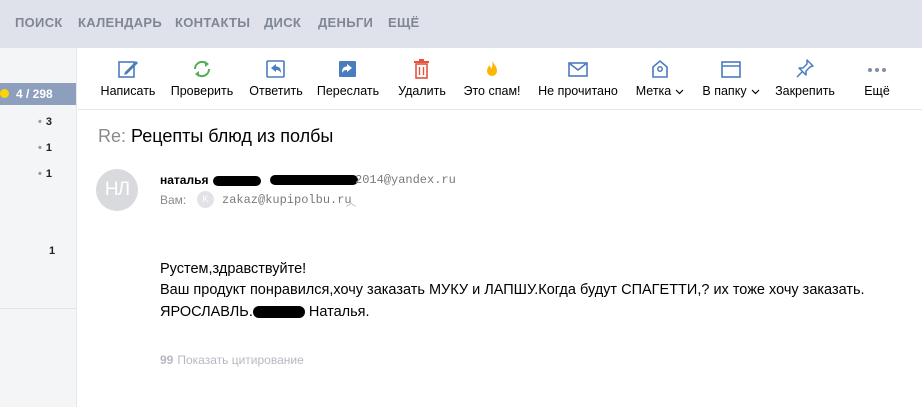  What do you see at coordinates (120, 22) in the screenshot?
I see `nav-calendar: КАЛЕНДАРЬ` at bounding box center [120, 22].